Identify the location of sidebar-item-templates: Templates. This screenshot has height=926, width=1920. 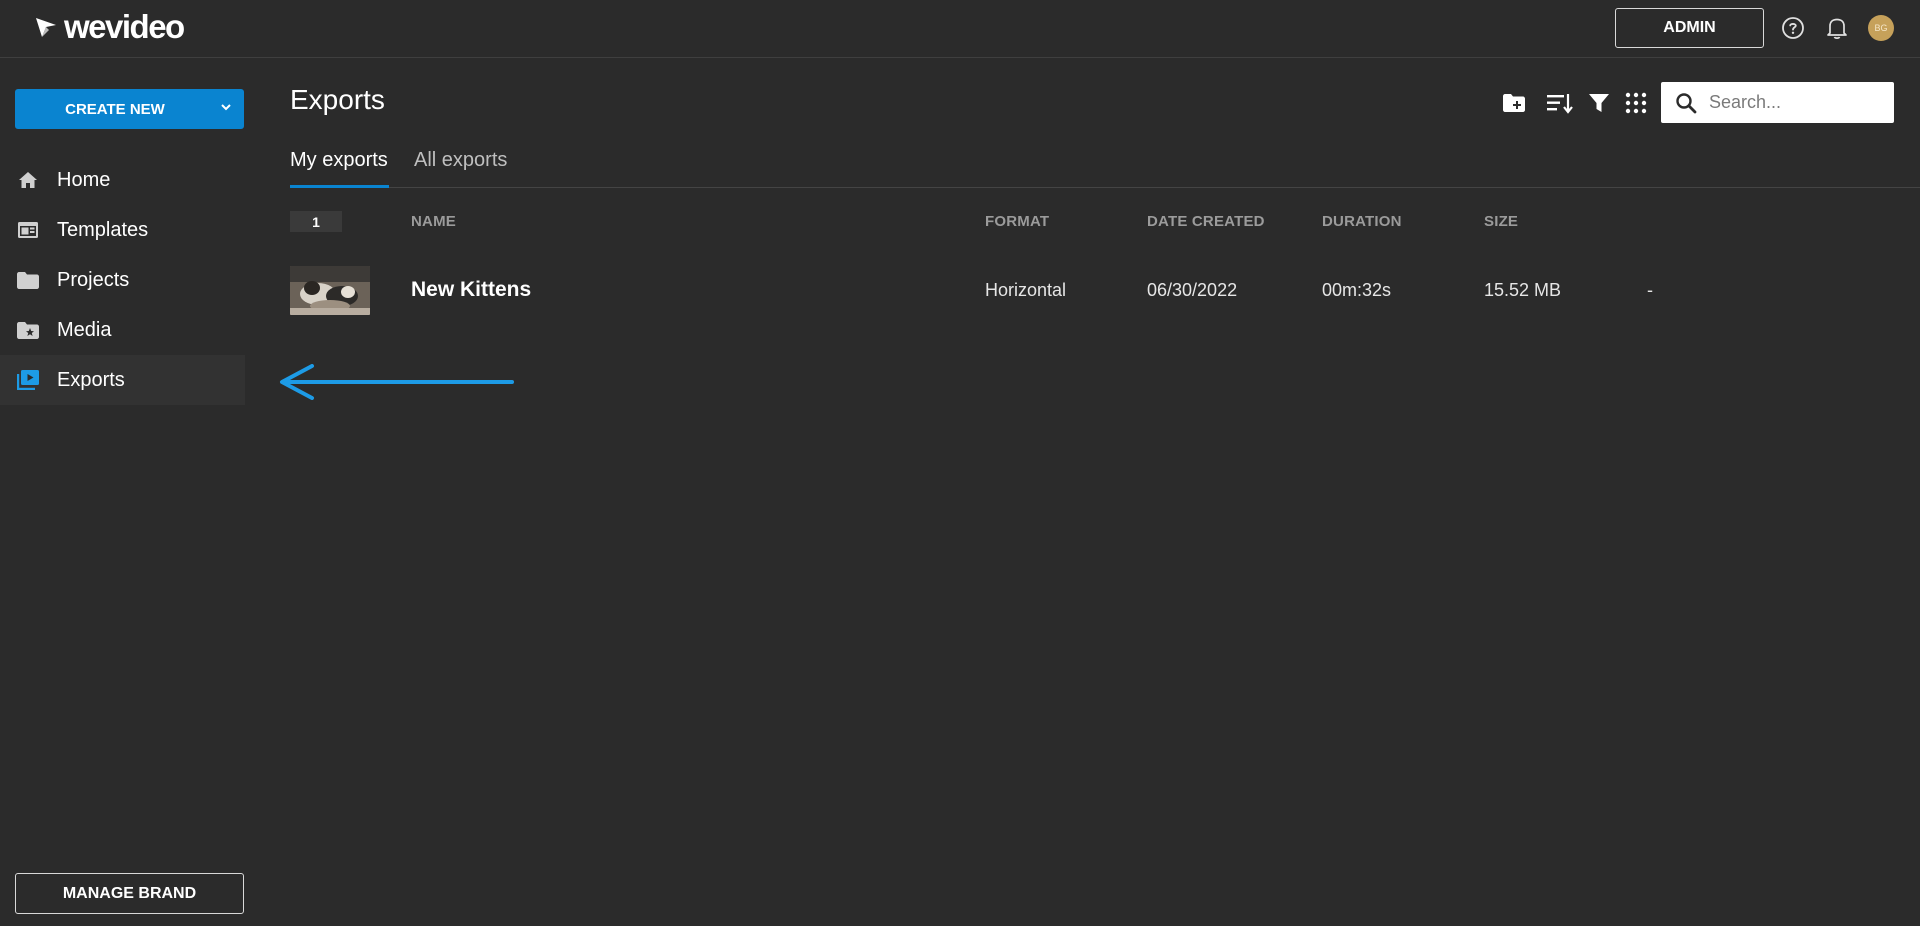
(122, 230).